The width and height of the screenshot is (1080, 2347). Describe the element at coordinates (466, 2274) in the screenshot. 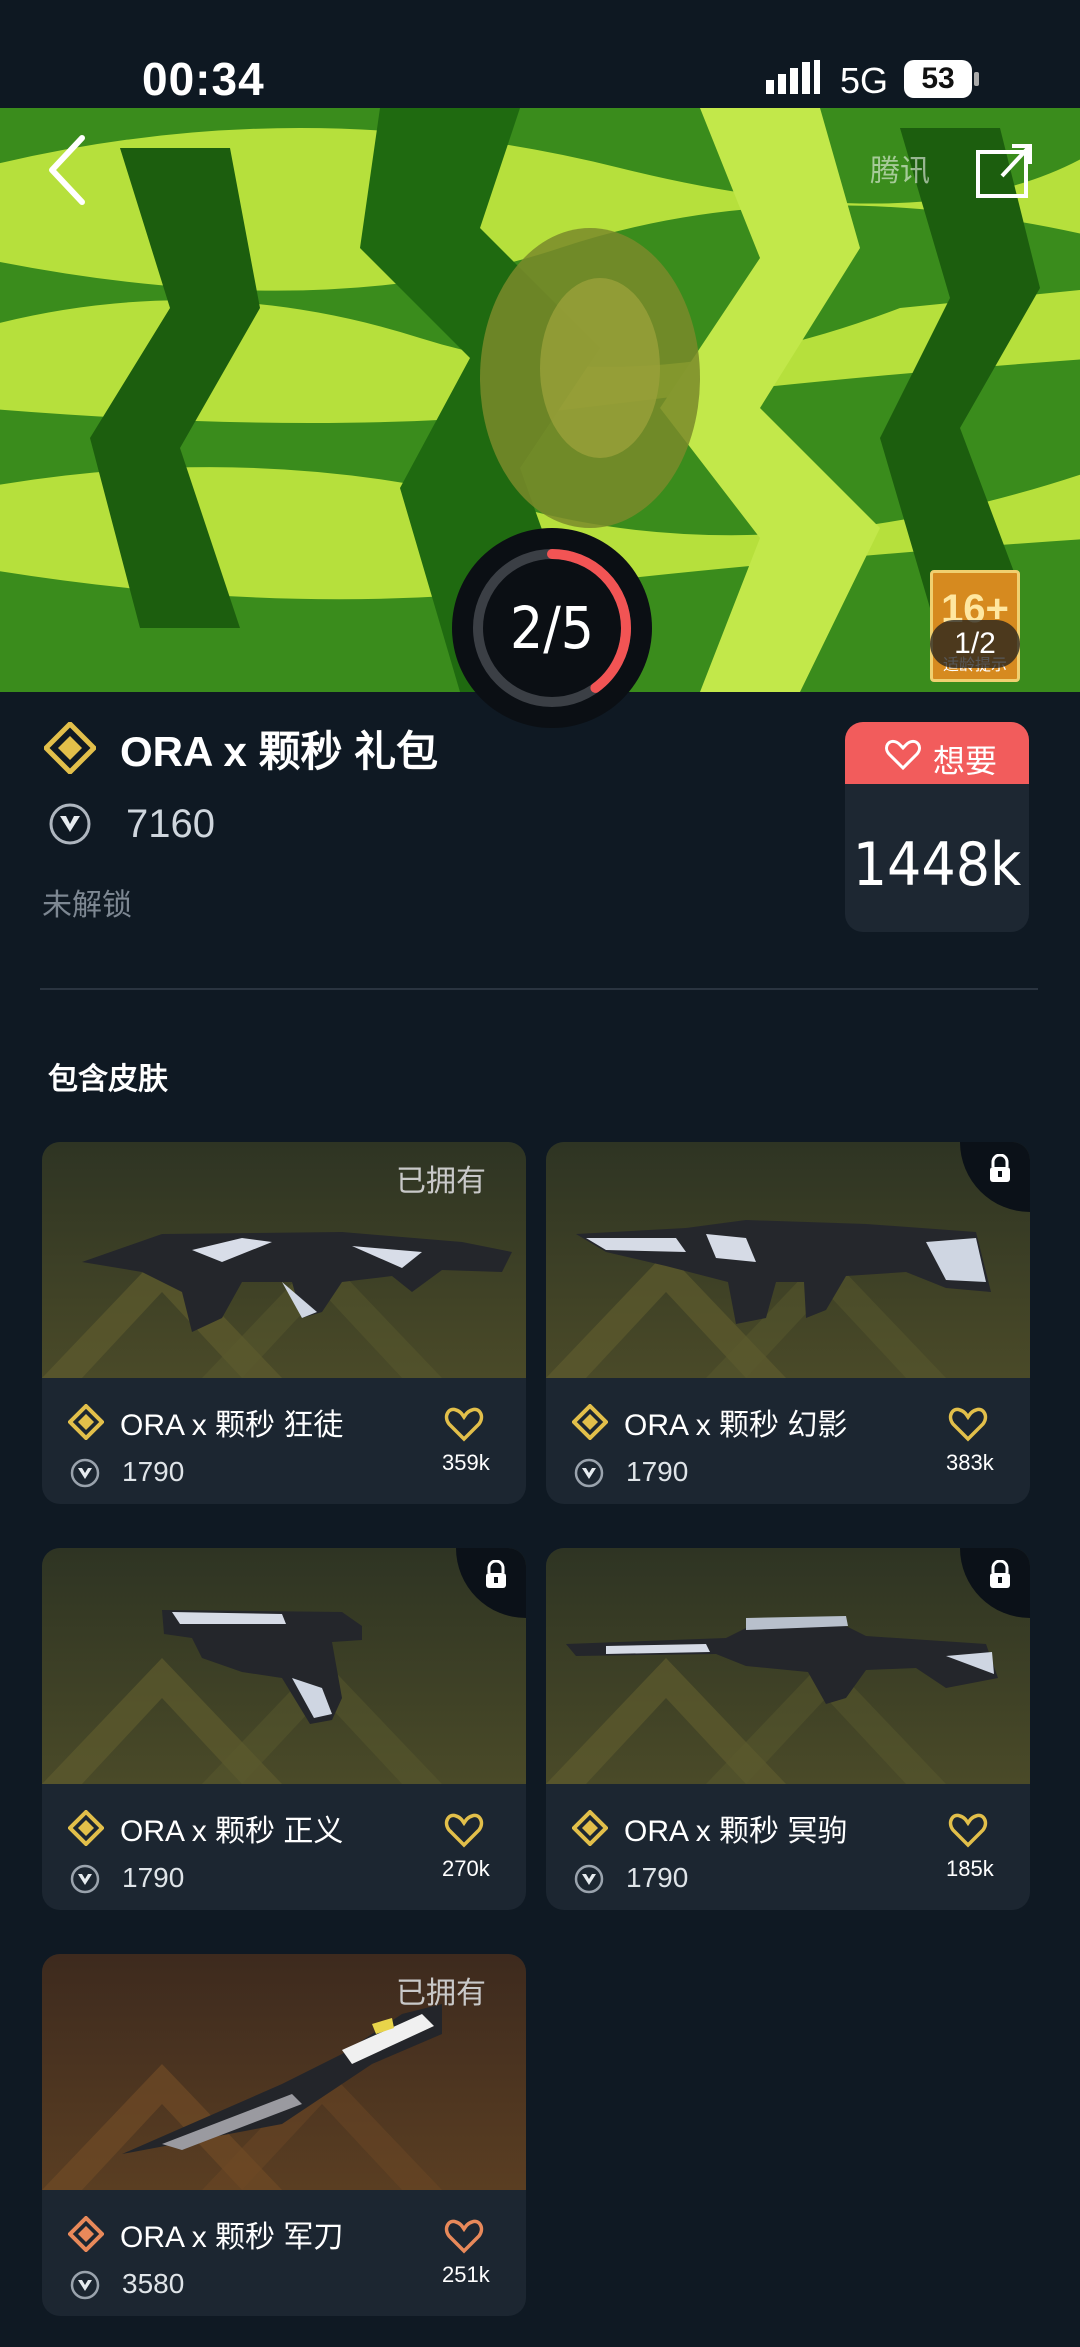

I see `skin-likes: 251k` at that location.